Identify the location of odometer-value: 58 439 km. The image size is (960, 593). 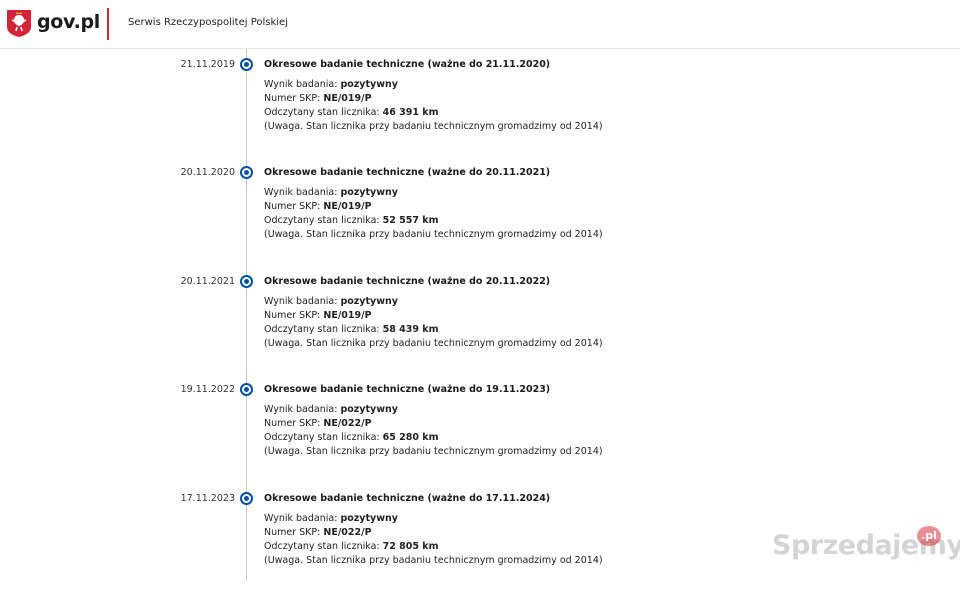
(410, 329).